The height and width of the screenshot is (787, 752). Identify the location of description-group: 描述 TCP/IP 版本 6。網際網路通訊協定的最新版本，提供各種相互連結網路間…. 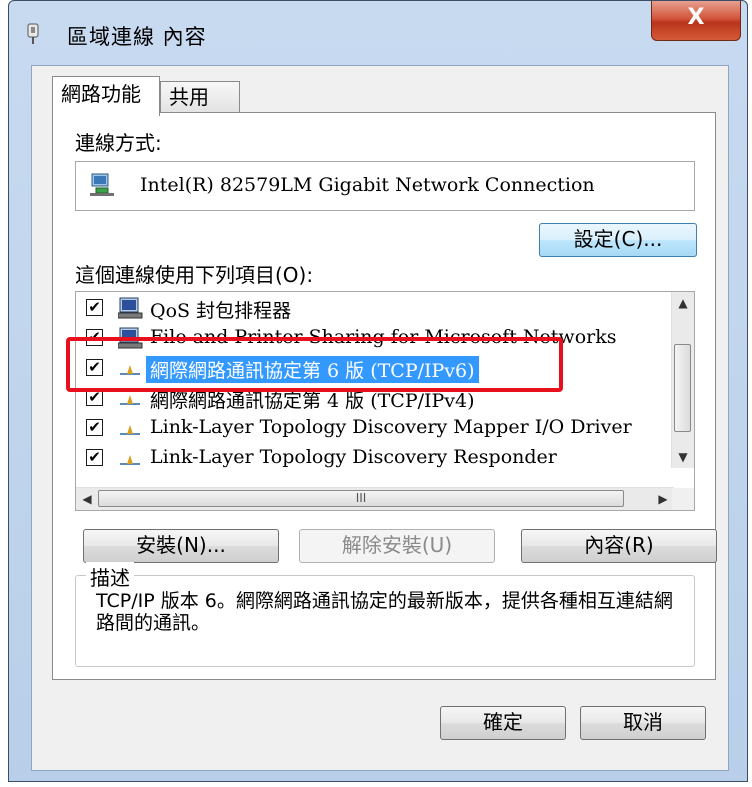
(385, 614).